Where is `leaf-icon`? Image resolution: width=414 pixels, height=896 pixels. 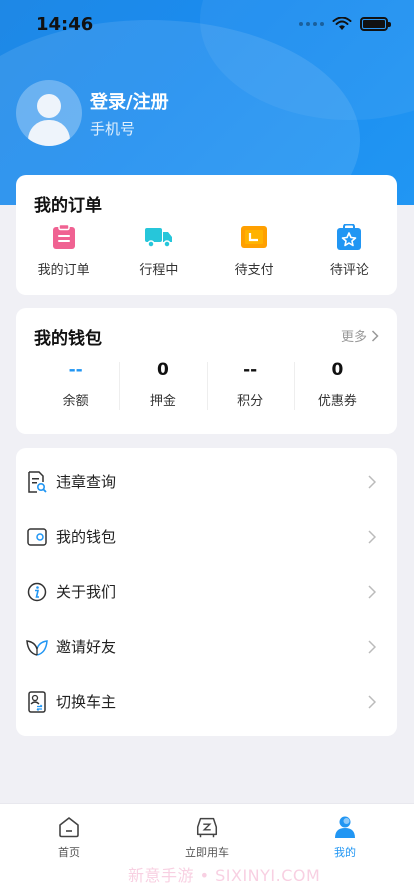
leaf-icon is located at coordinates (37, 647).